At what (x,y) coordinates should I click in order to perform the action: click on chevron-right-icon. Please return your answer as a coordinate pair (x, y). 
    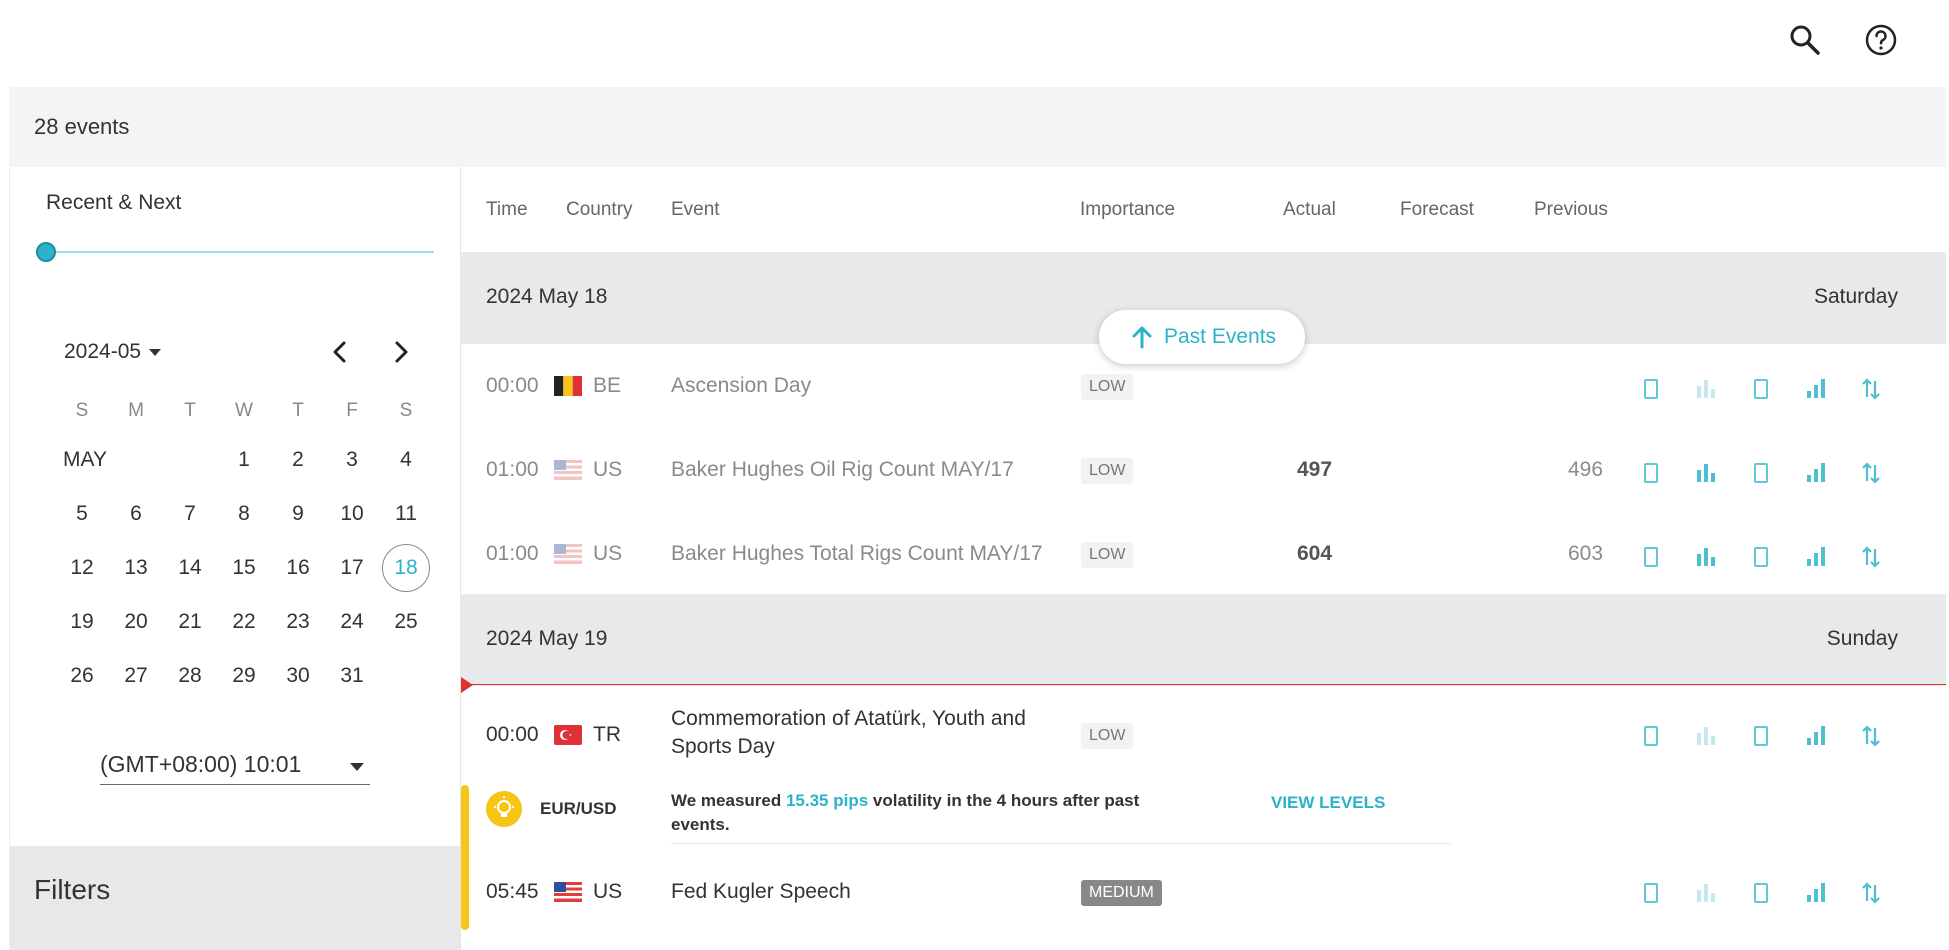
    Looking at the image, I should click on (401, 352).